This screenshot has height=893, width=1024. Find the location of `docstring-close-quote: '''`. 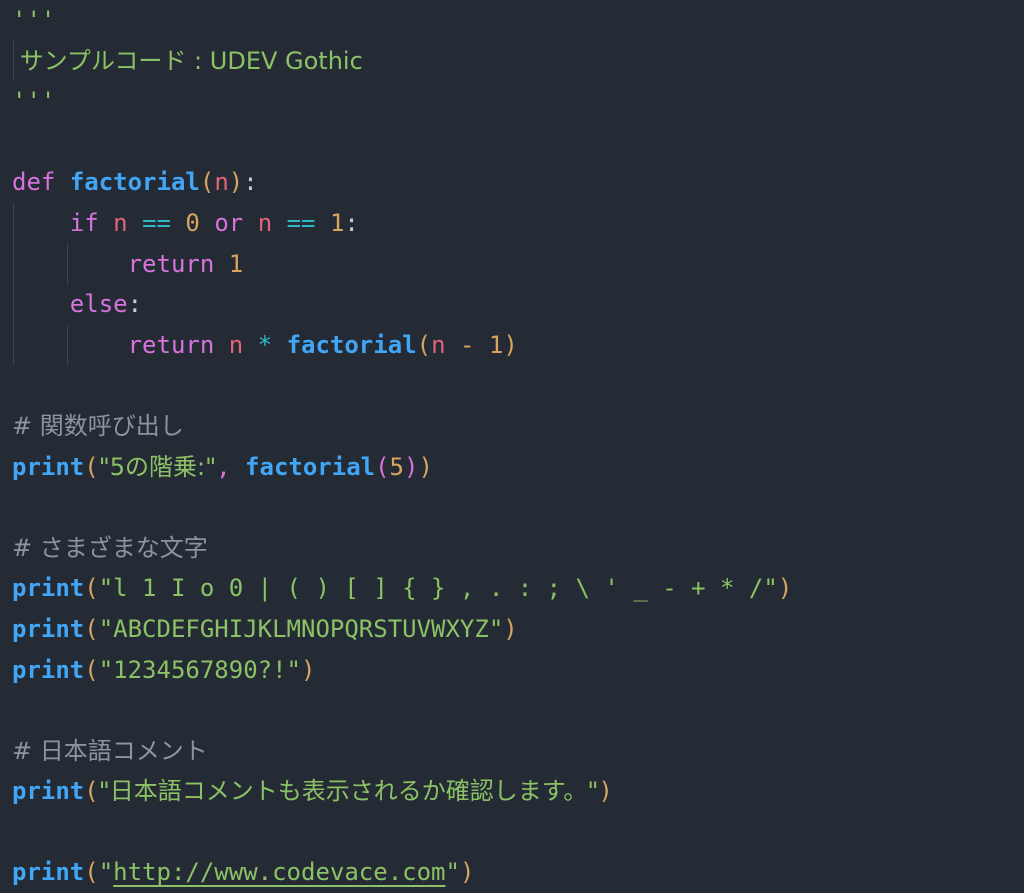

docstring-close-quote: ''' is located at coordinates (34, 101).